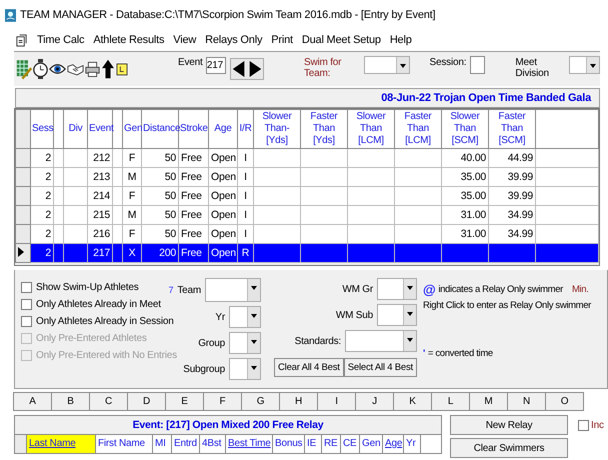 The image size is (608, 460). I want to click on column-header-link: Age, so click(393, 444).